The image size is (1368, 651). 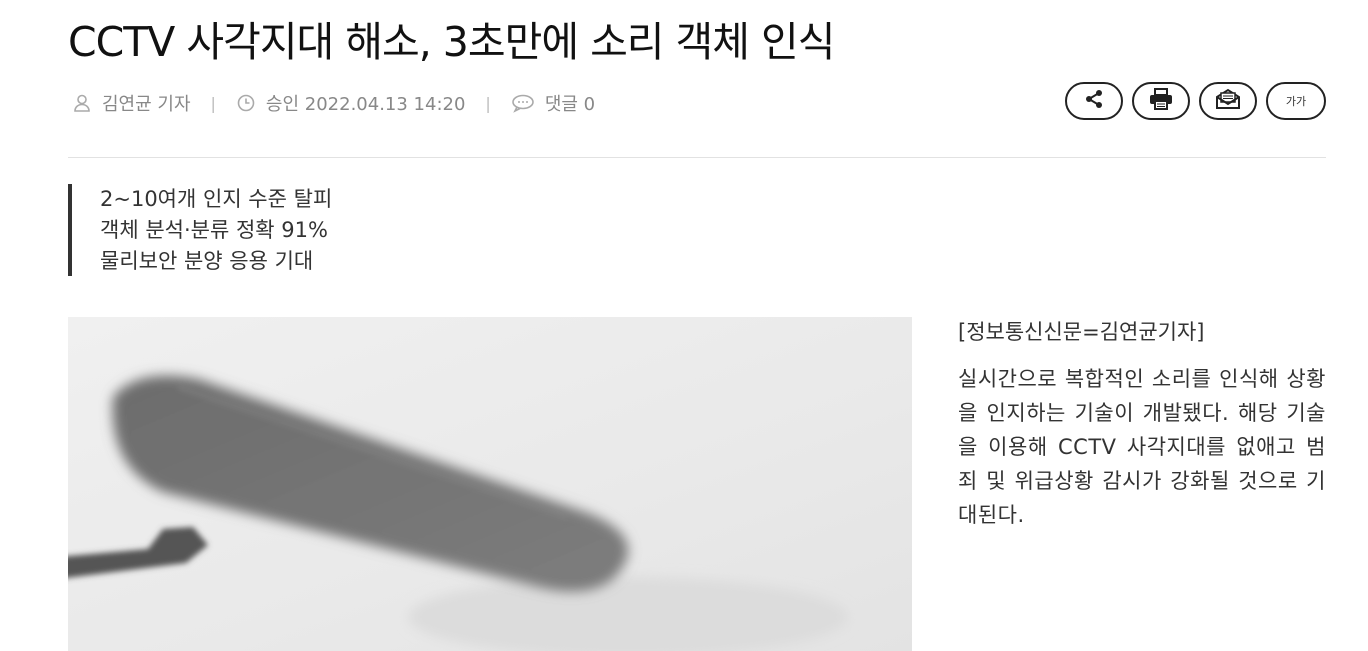 I want to click on article-meta: 김연균 기자 | 승인 2022.04.13 14:20 | 댓글 0, so click(x=333, y=103).